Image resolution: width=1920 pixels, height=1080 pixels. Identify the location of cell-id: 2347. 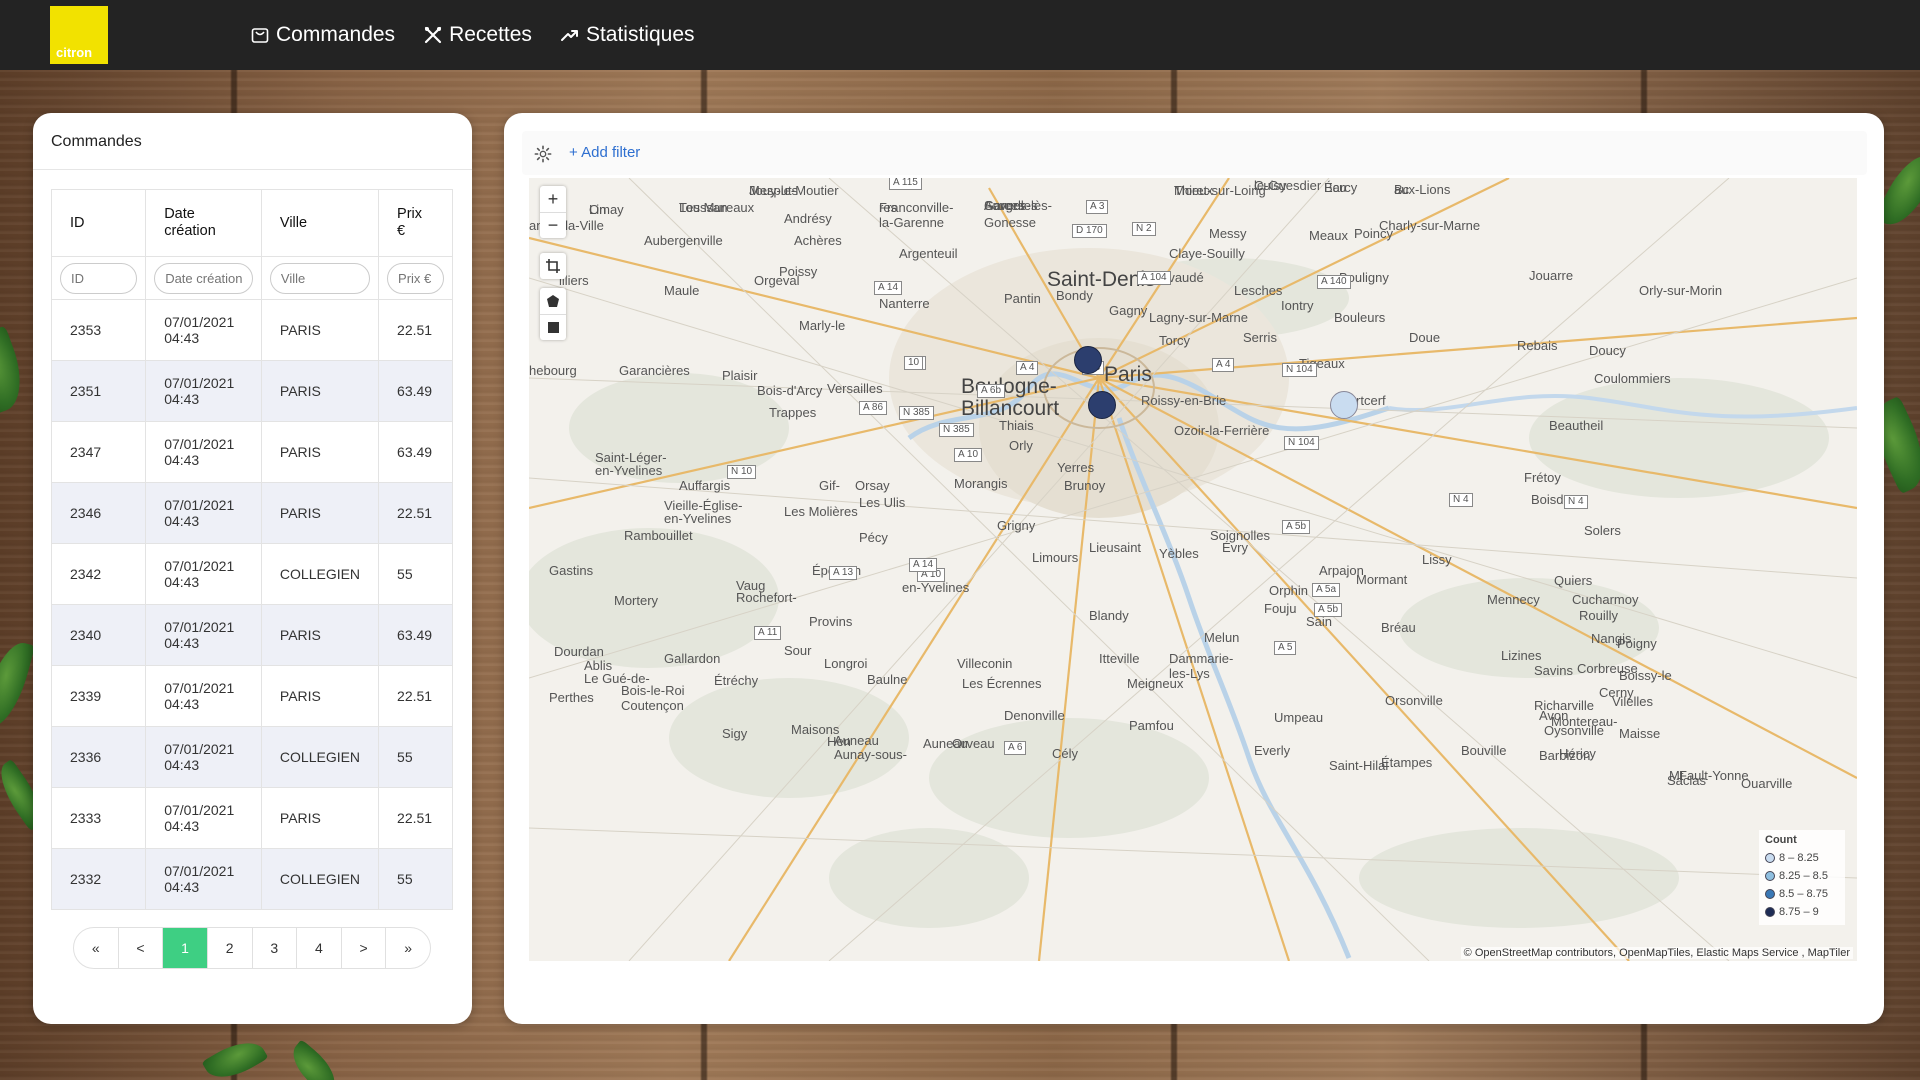
(98, 452).